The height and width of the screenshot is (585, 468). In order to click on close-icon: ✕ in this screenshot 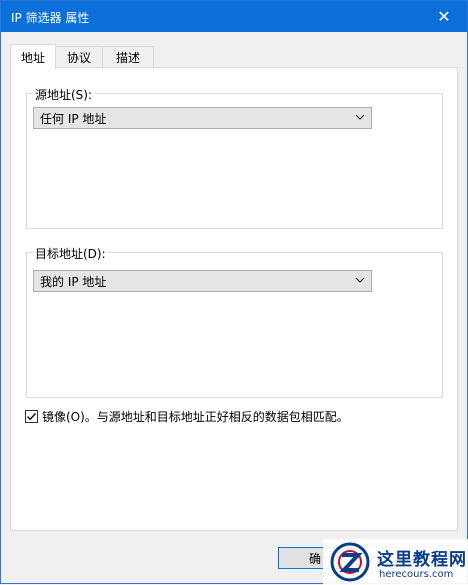, I will do `click(444, 16)`.